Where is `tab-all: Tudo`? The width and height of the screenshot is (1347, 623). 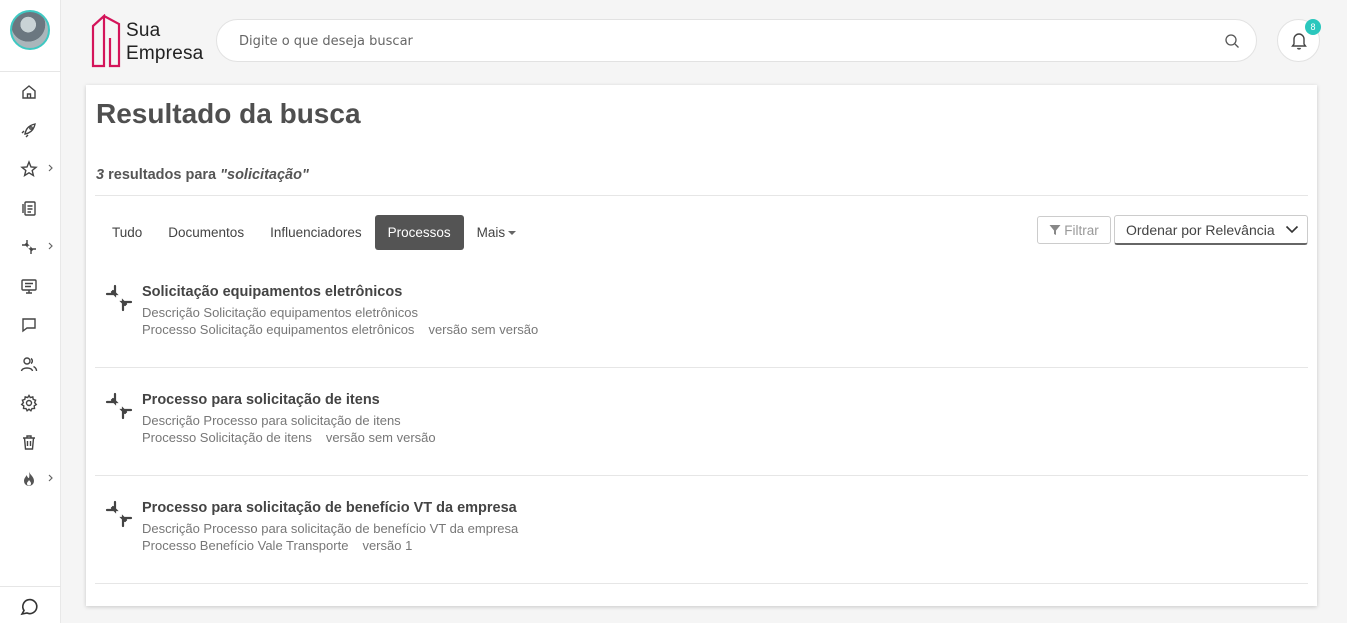
tab-all: Tudo is located at coordinates (127, 232).